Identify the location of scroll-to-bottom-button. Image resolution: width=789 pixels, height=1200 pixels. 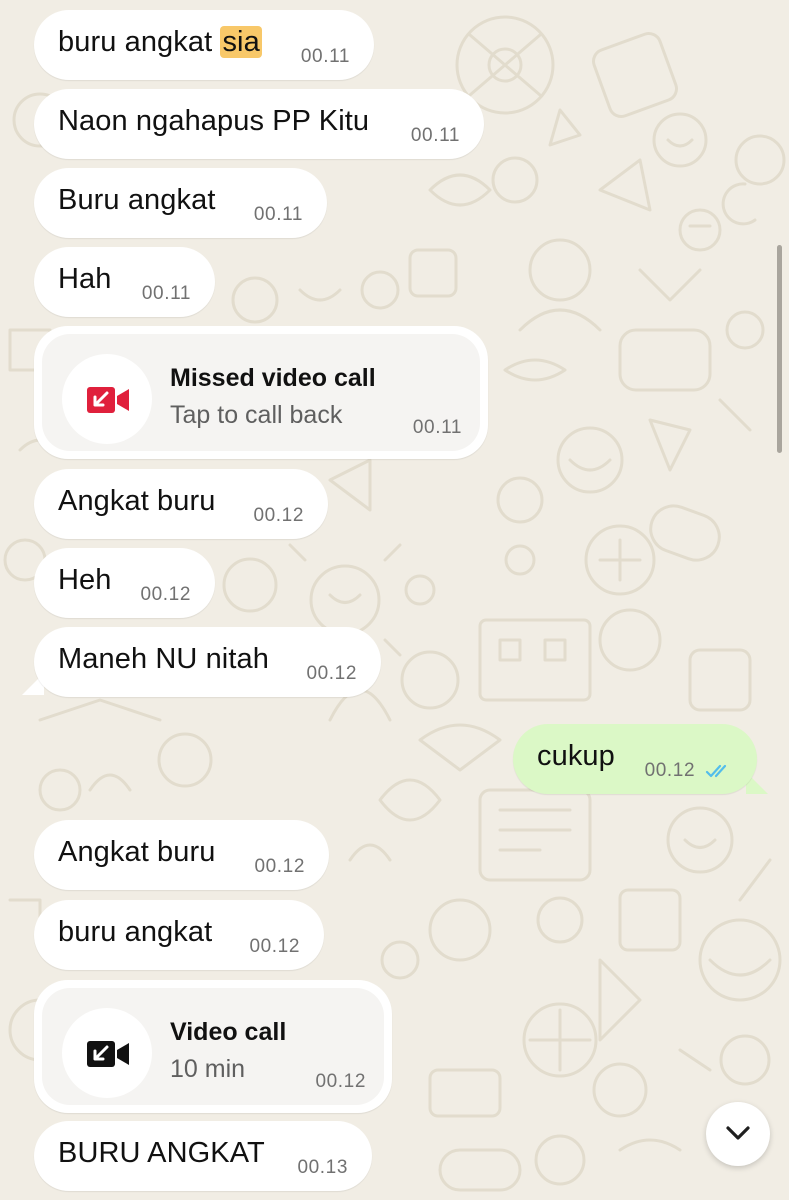
(738, 1134).